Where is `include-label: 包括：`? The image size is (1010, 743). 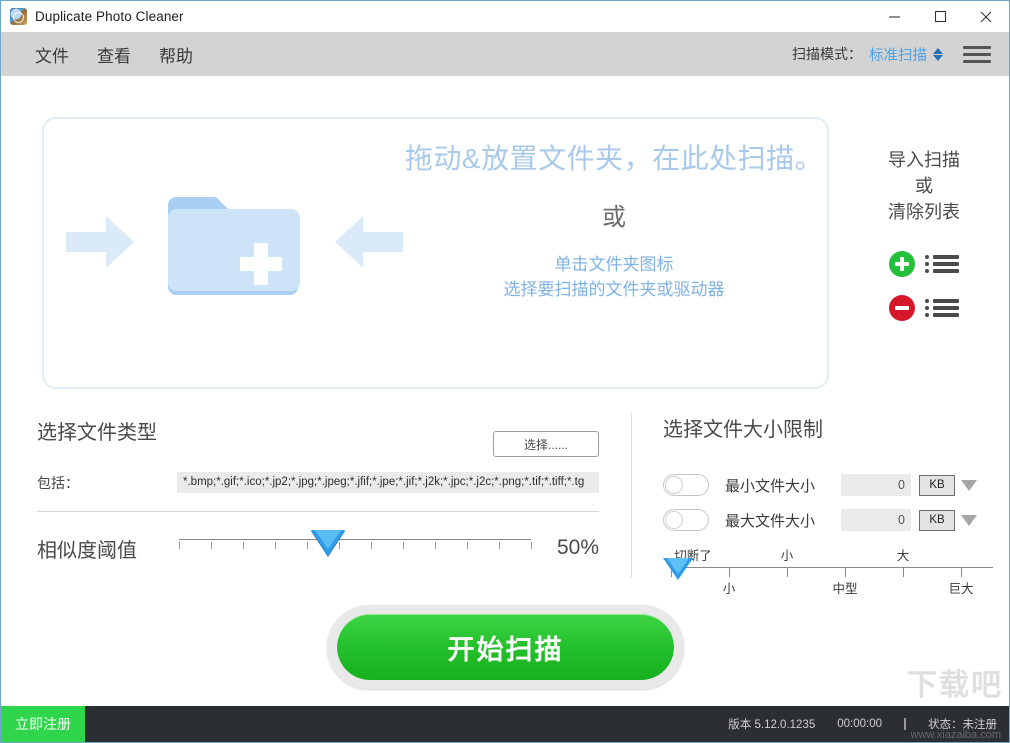 include-label: 包括： is located at coordinates (58, 482).